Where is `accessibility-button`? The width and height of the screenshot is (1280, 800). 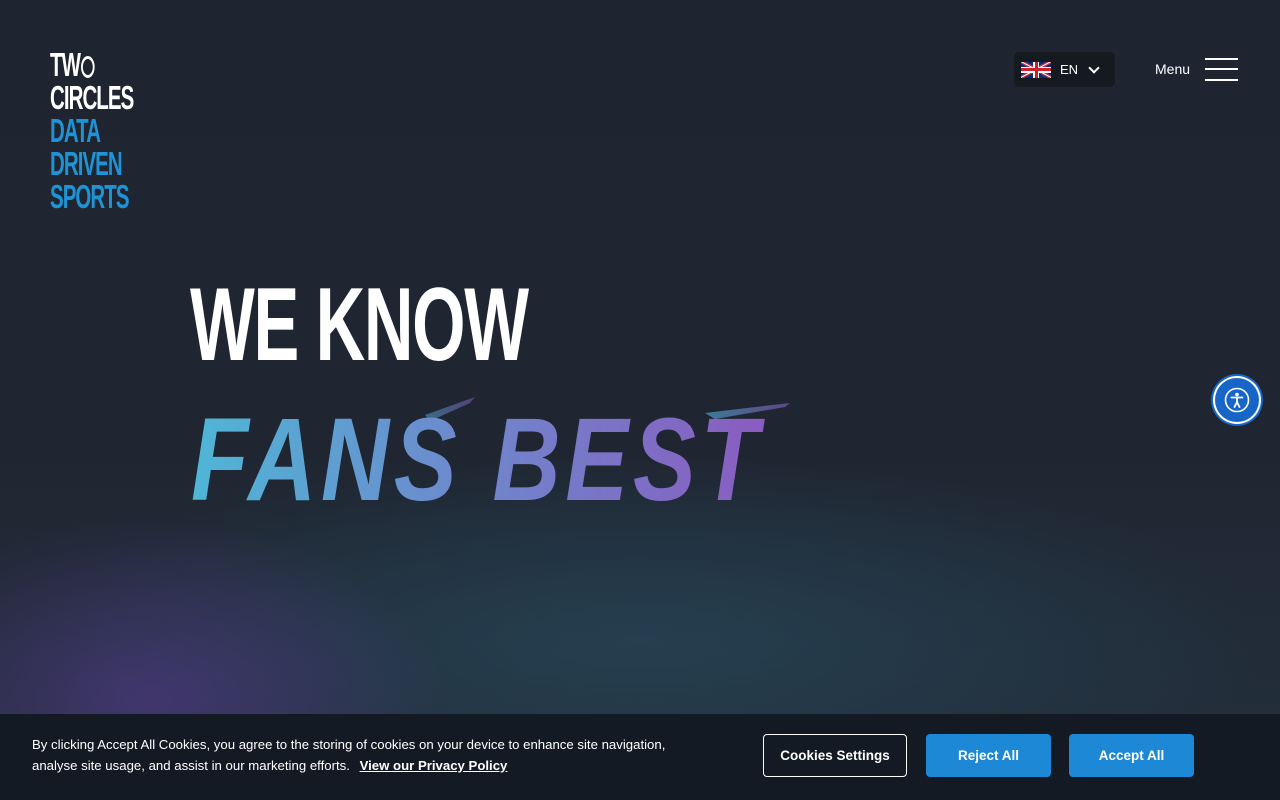
accessibility-button is located at coordinates (1237, 400).